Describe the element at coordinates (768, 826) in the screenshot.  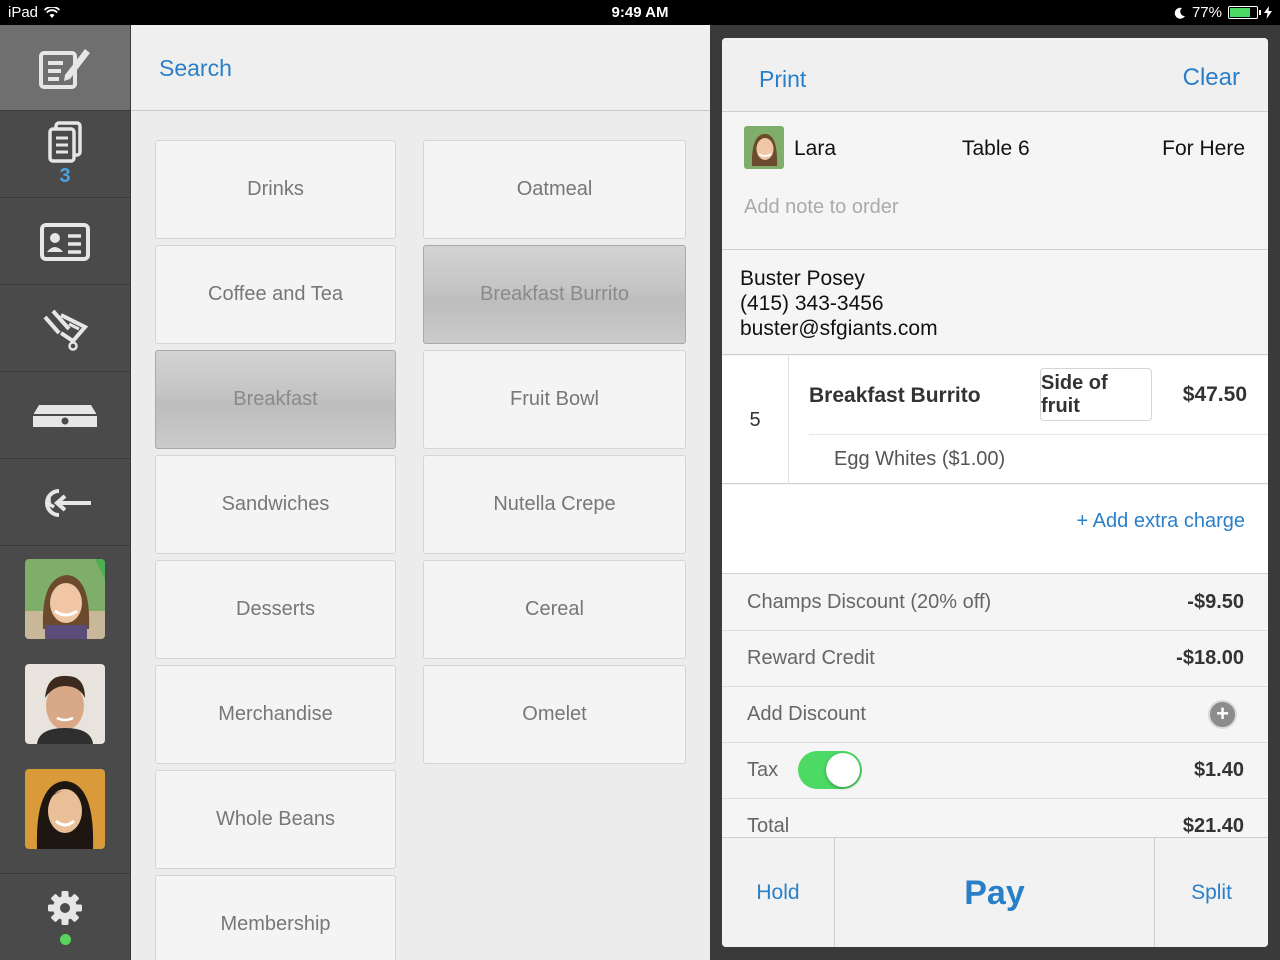
I see `total-label: Total` at that location.